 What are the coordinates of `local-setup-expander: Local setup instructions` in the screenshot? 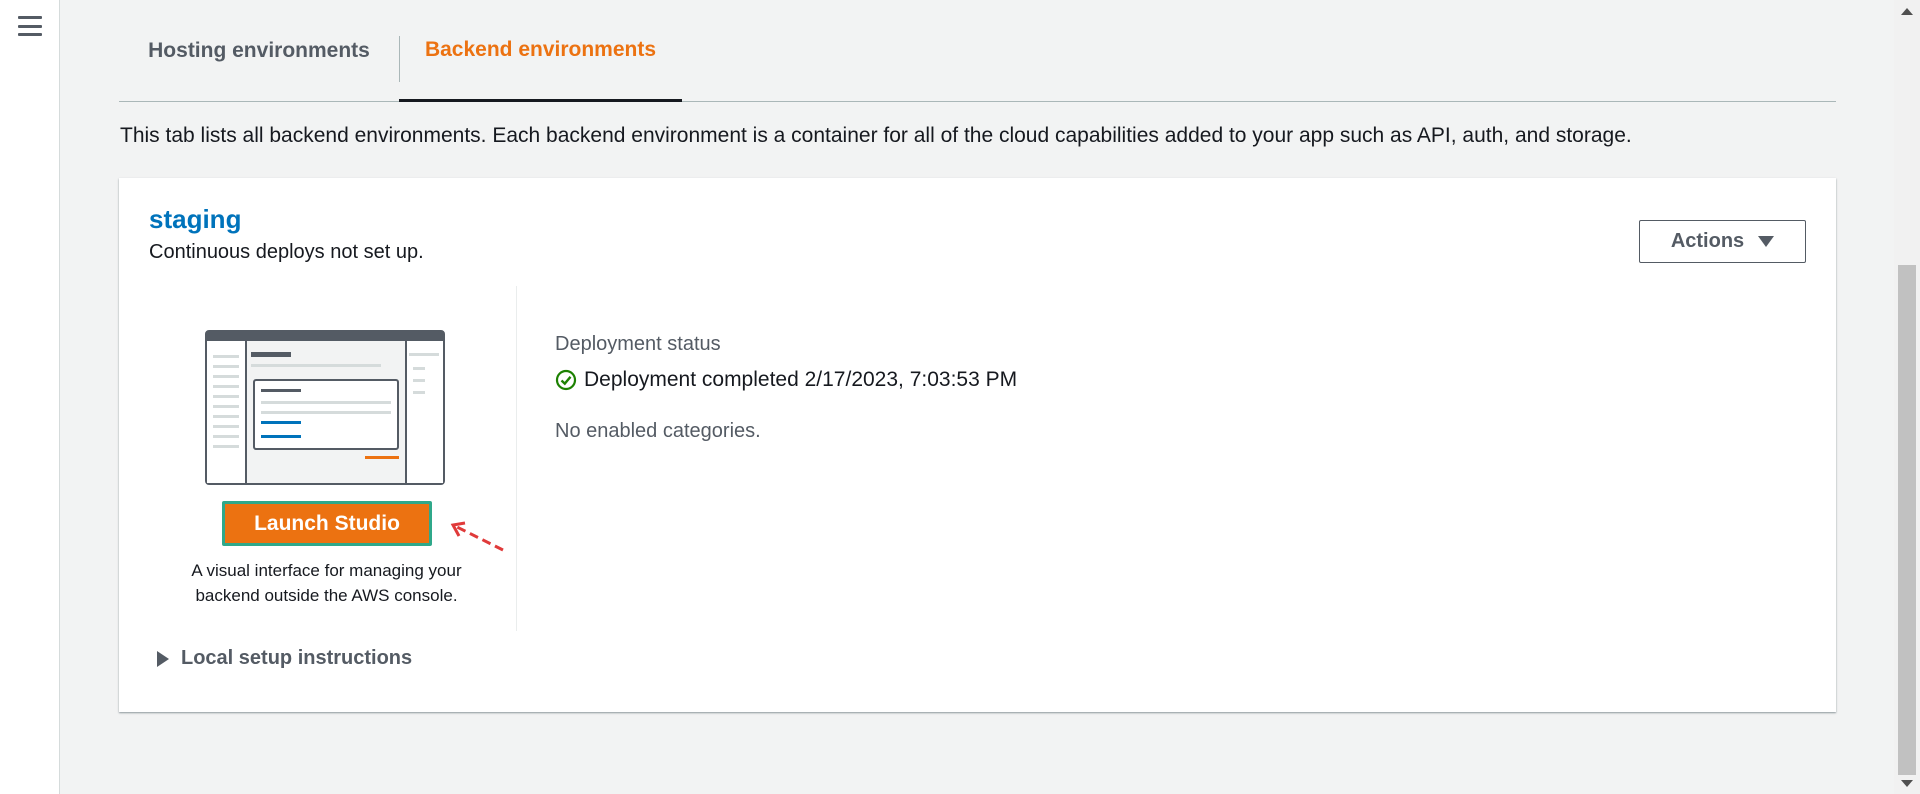 It's located at (284, 658).